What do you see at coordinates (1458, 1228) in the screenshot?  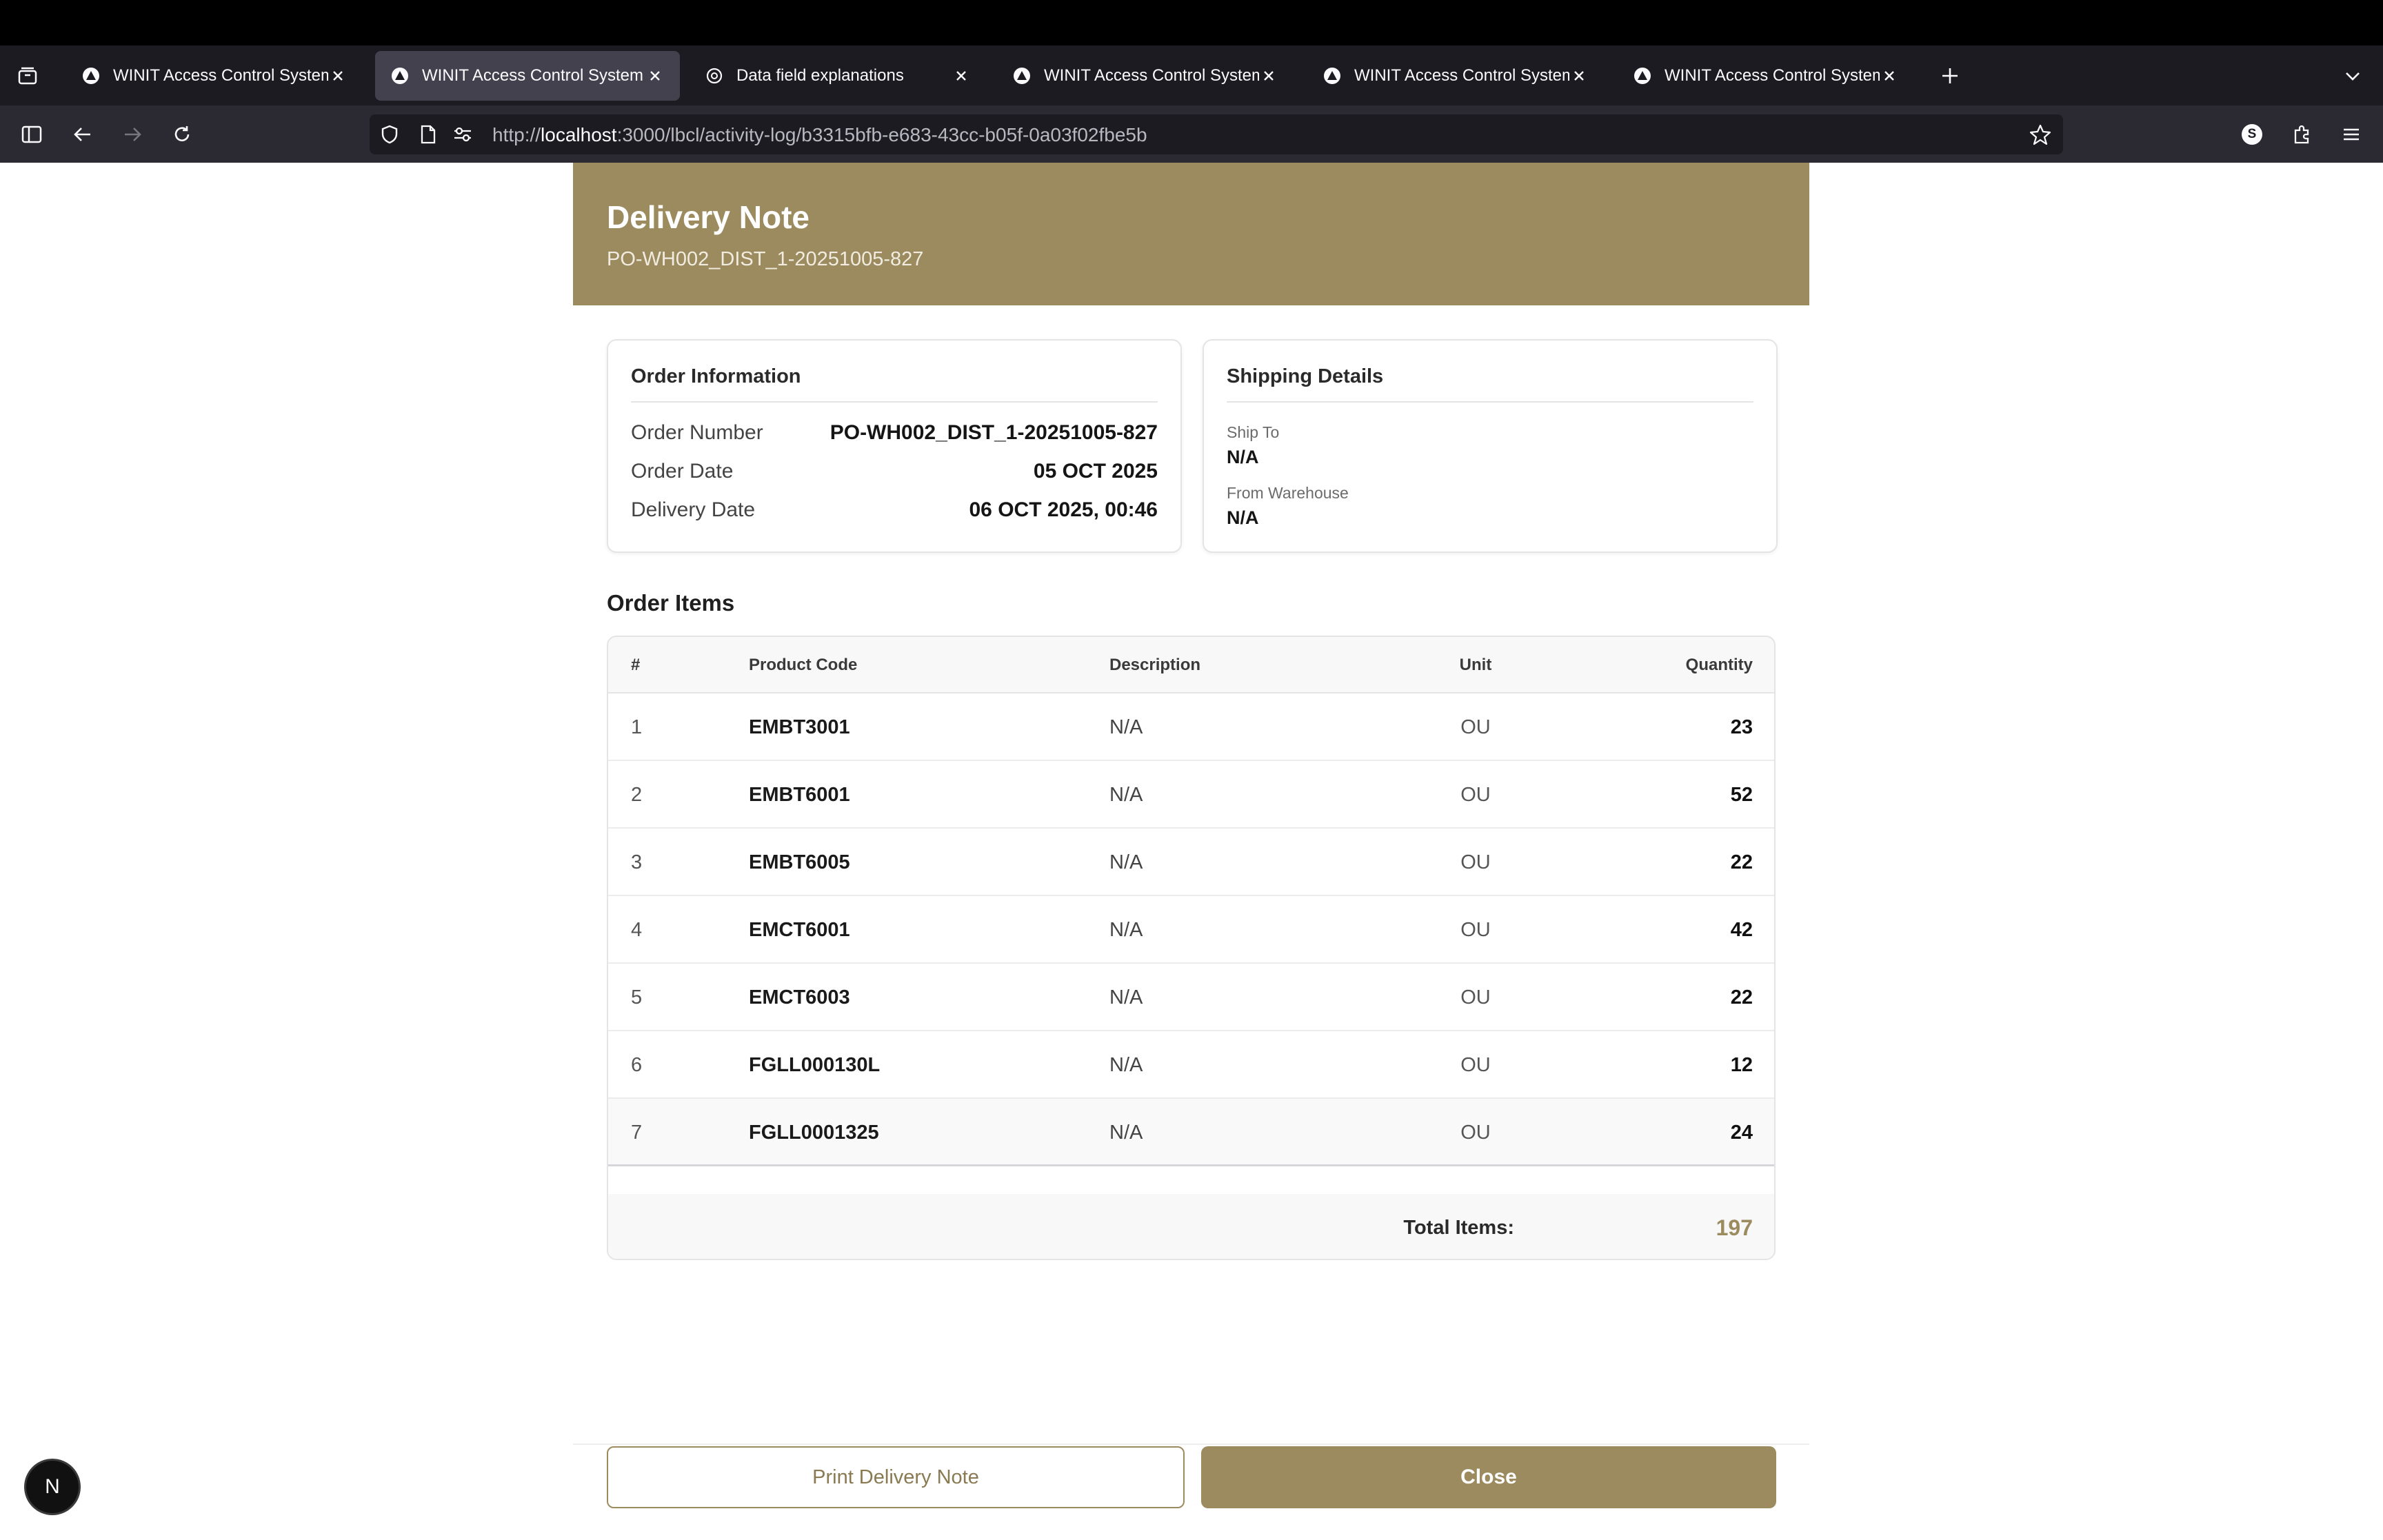 I see `total-items-label: Total Items:` at bounding box center [1458, 1228].